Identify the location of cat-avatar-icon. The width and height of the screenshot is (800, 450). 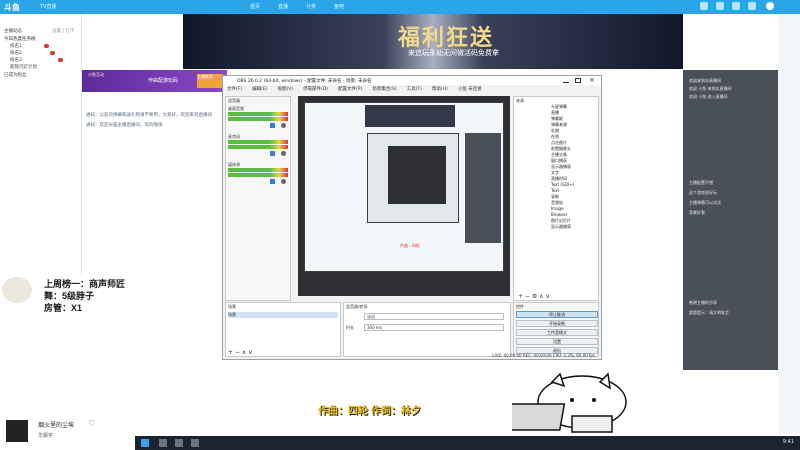
(17, 290).